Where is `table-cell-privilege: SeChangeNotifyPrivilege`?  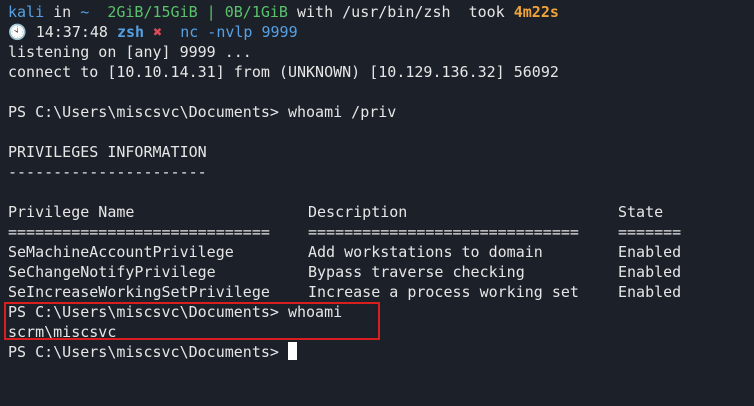 table-cell-privilege: SeChangeNotifyPrivilege is located at coordinates (112, 272).